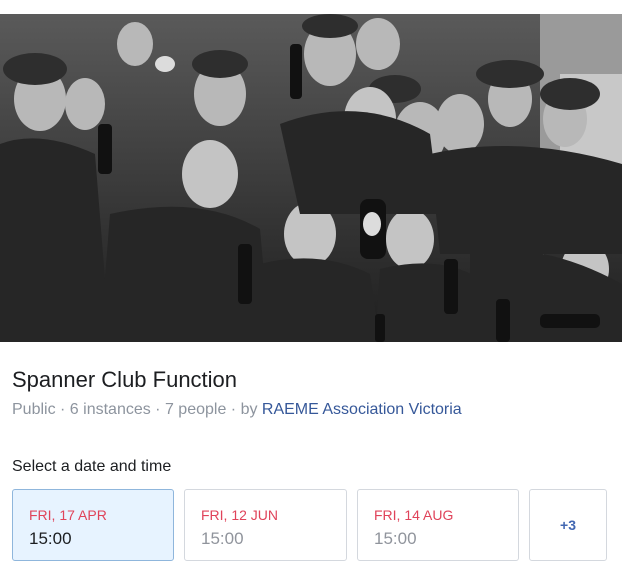 The width and height of the screenshot is (622, 571). I want to click on by-label: by, so click(251, 409).